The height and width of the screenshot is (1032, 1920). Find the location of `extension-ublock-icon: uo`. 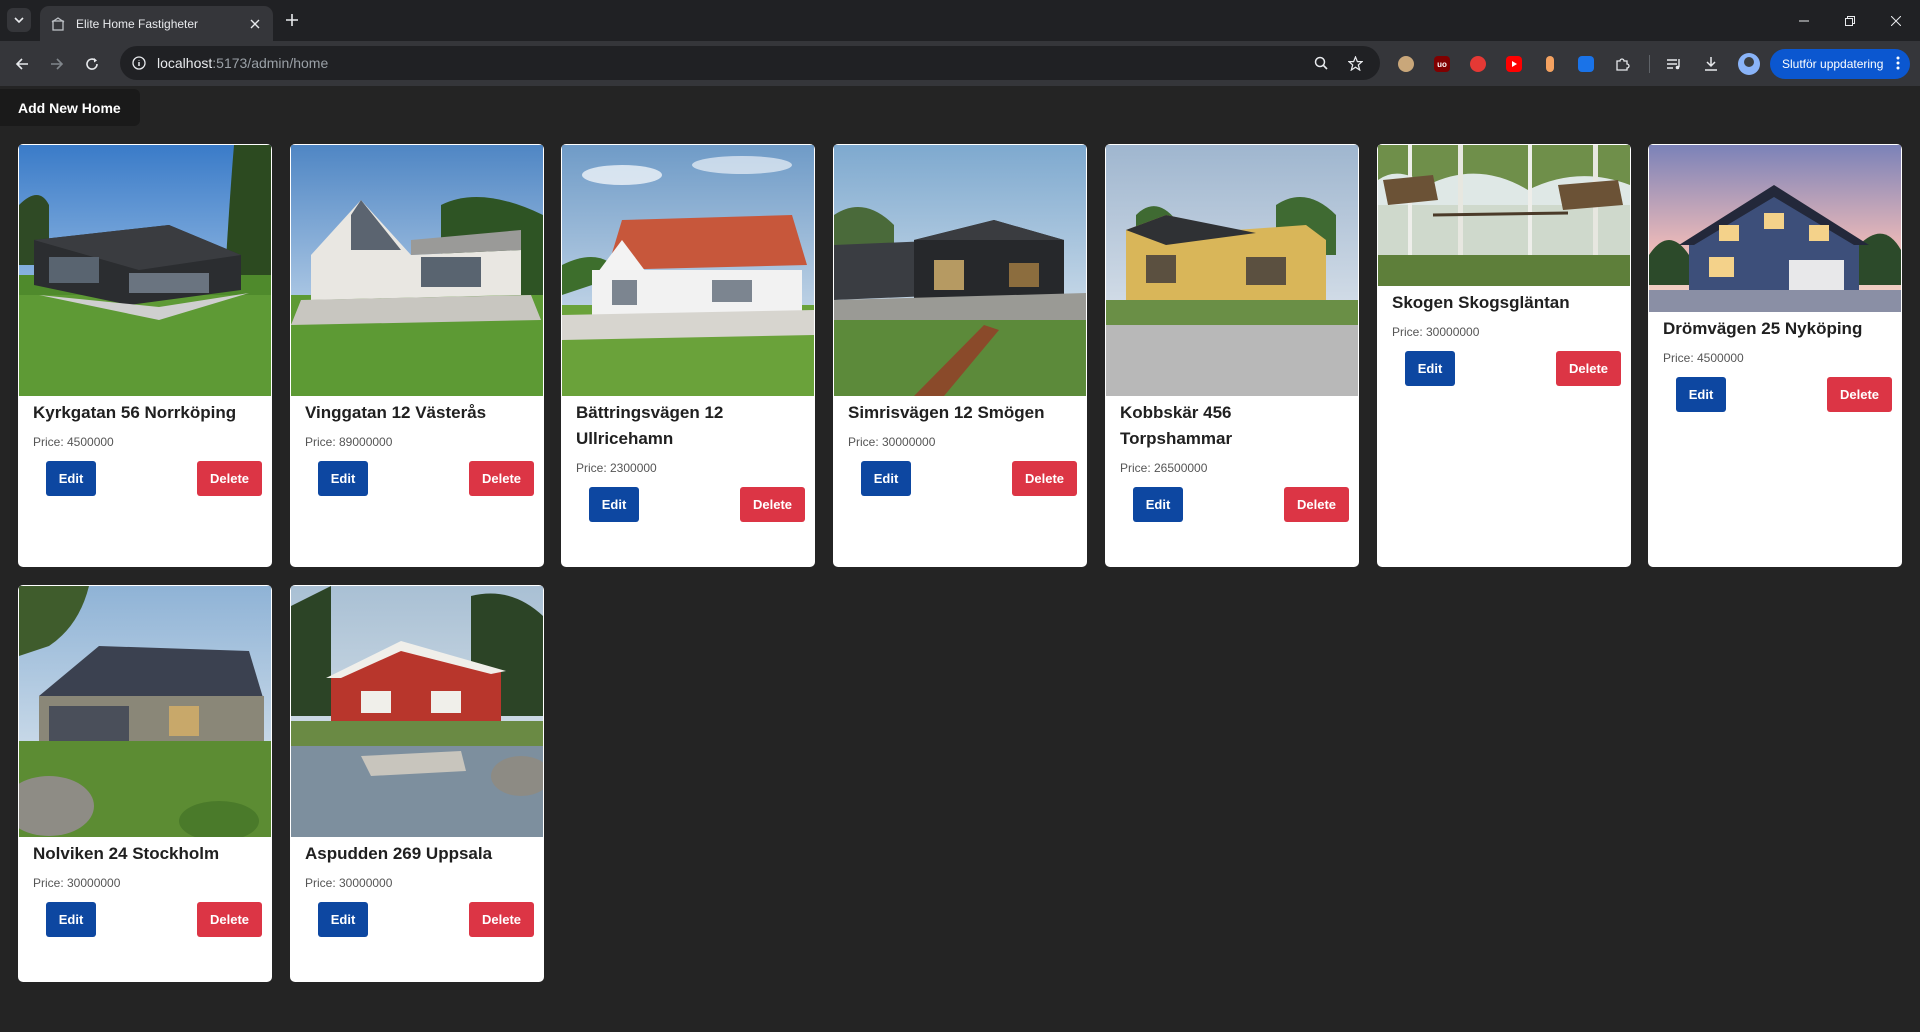

extension-ublock-icon: uo is located at coordinates (1442, 64).